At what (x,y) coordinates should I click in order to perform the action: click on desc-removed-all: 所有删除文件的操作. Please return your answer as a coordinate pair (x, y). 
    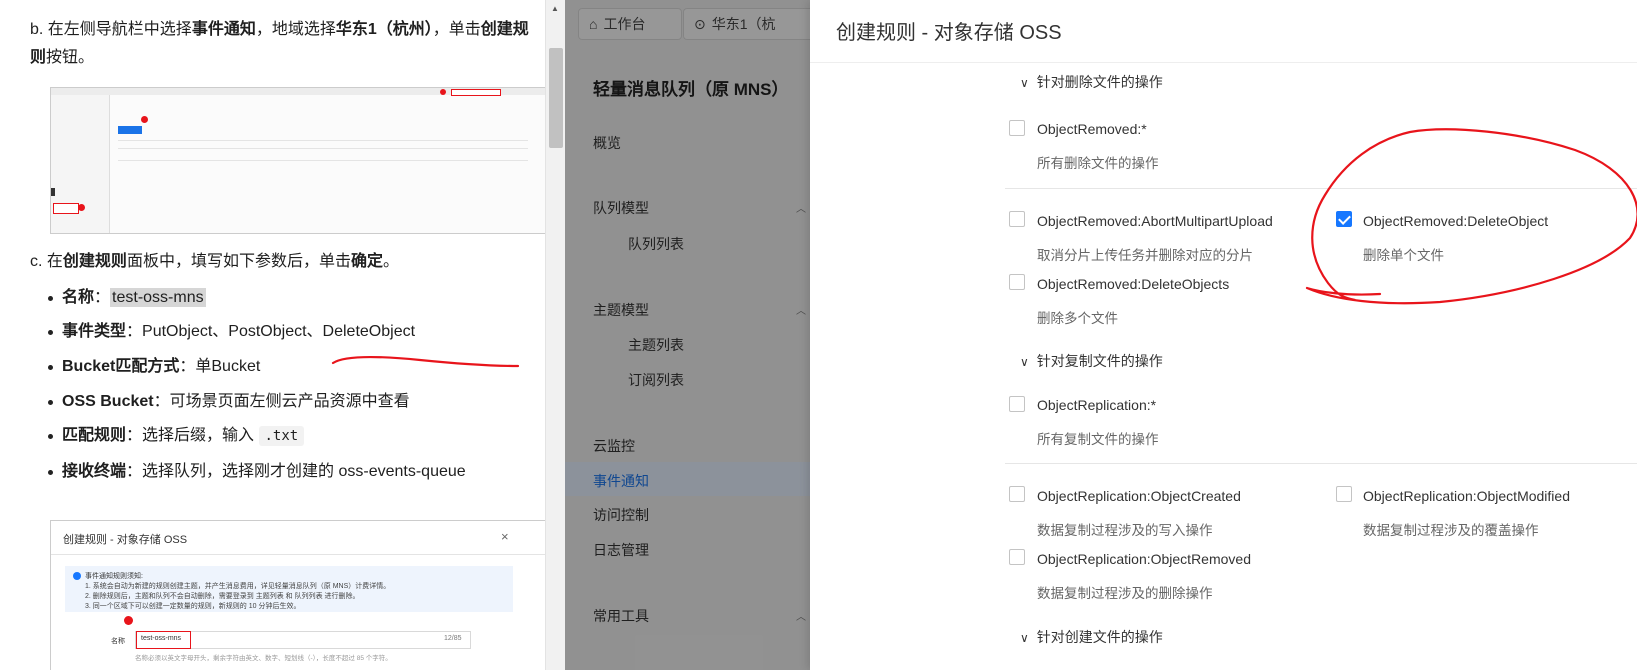
    Looking at the image, I should click on (1098, 163).